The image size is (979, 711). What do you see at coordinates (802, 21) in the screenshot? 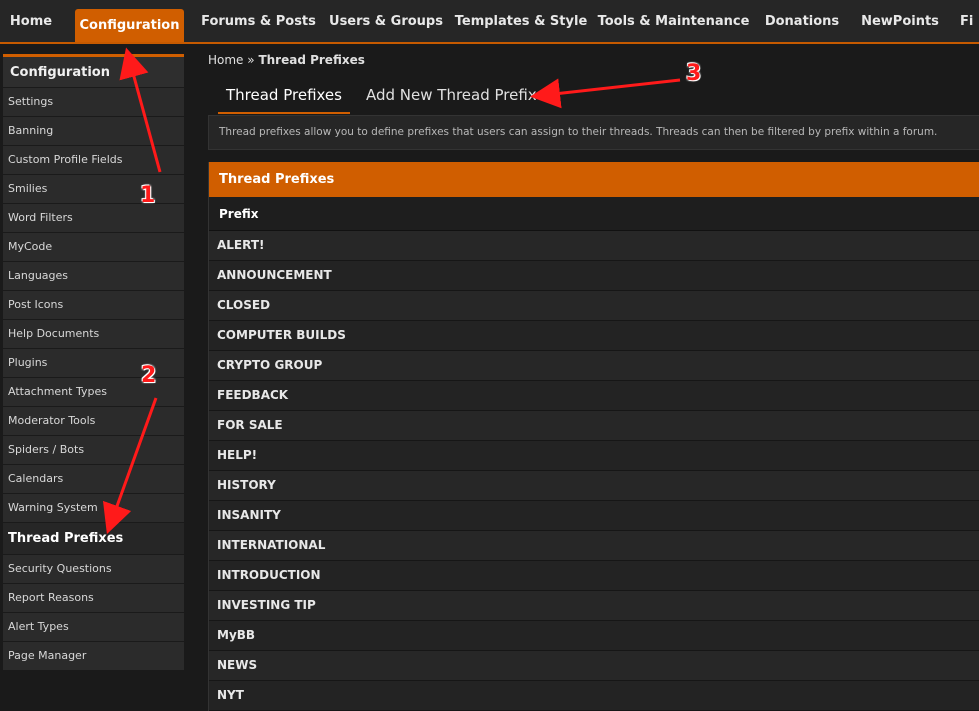
I see `nav-tab-donations: Donations` at bounding box center [802, 21].